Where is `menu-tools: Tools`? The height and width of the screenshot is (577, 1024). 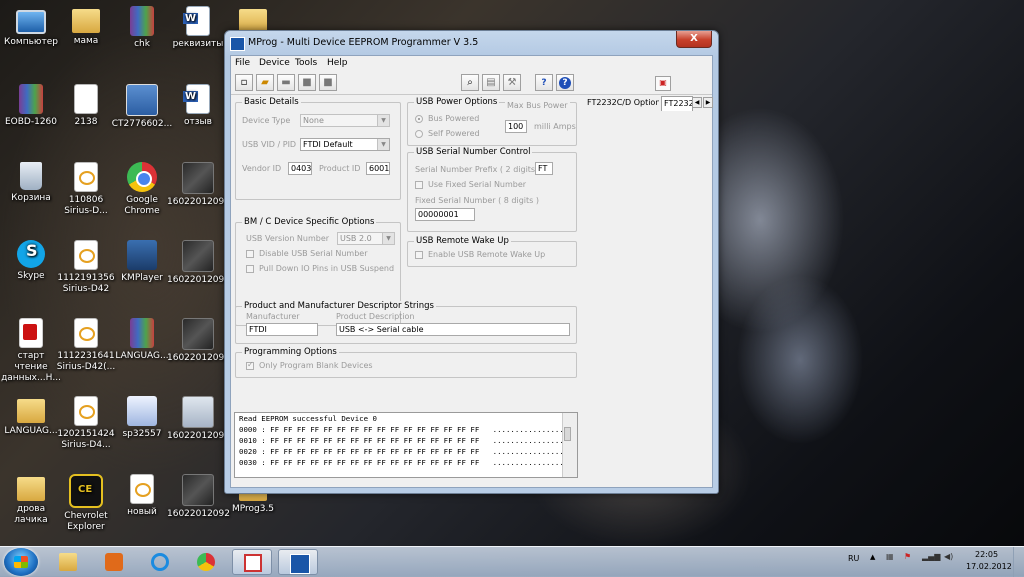
menu-tools: Tools is located at coordinates (306, 63).